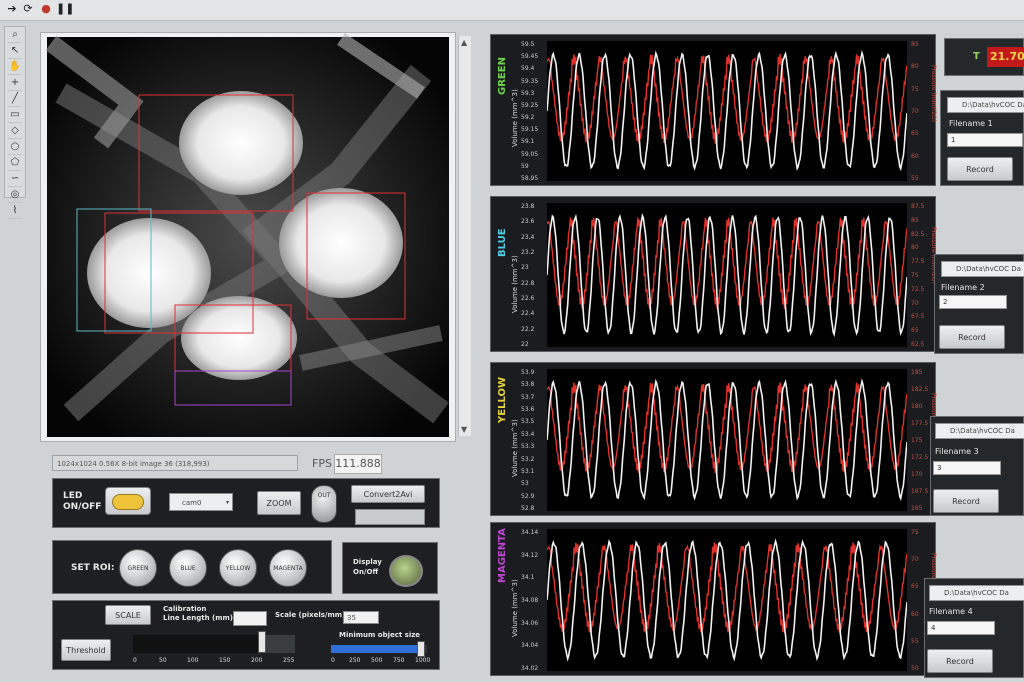 The image size is (1024, 682). Describe the element at coordinates (15, 83) in the screenshot. I see `crosshair-tool-icon: +` at that location.